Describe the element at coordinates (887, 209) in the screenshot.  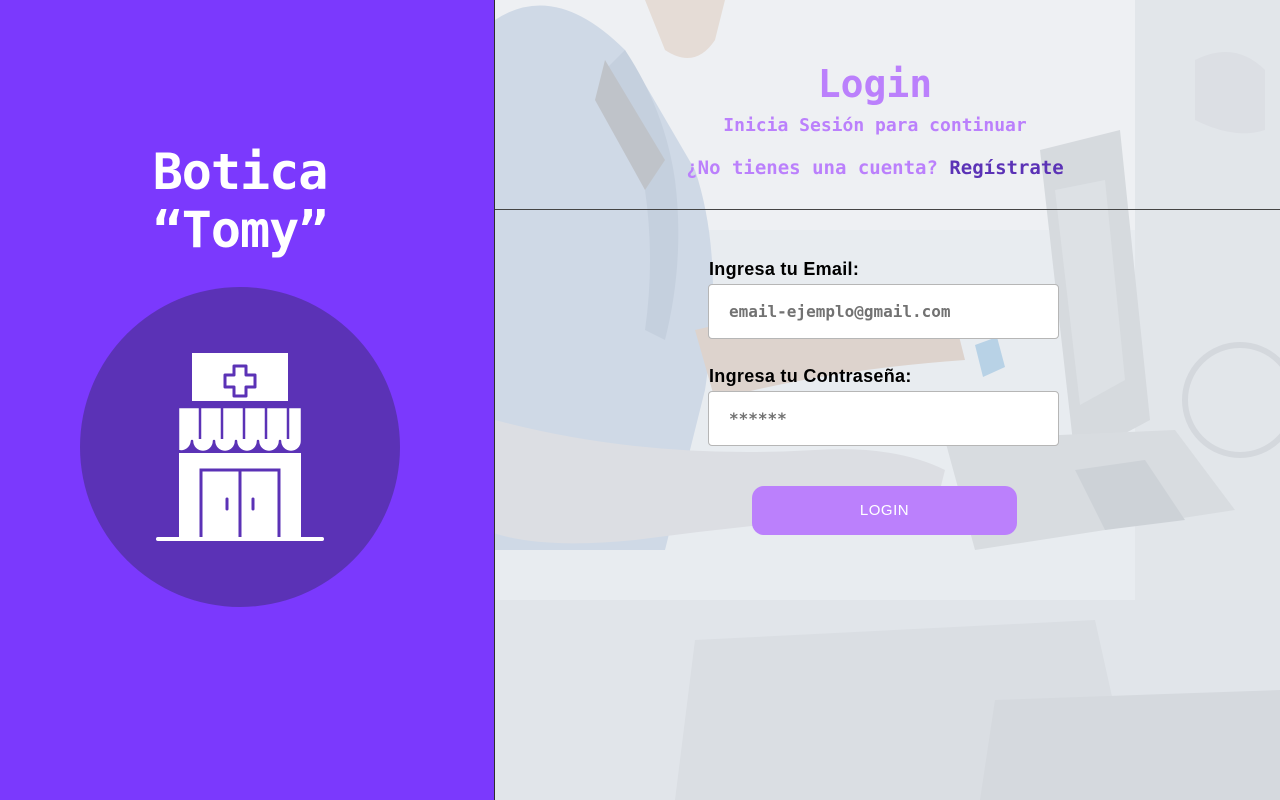
I see `header-divider` at that location.